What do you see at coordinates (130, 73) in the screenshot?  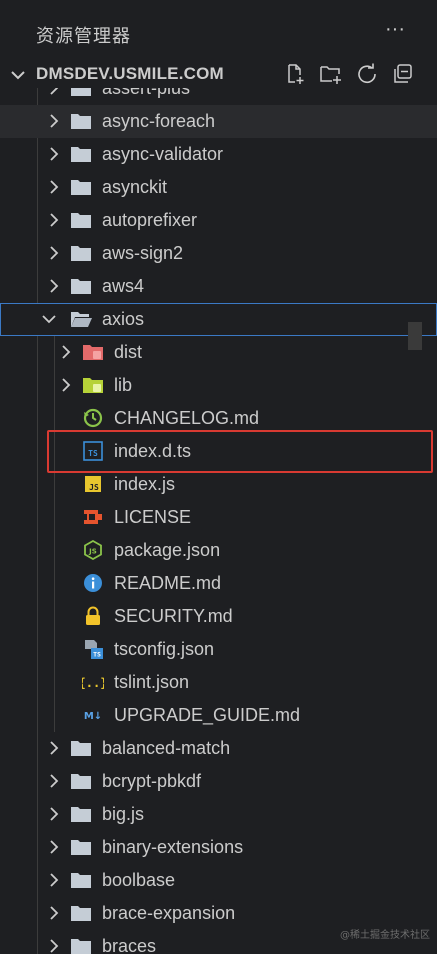 I see `workspace-name: DMSDEV.USMILE.COM` at bounding box center [130, 73].